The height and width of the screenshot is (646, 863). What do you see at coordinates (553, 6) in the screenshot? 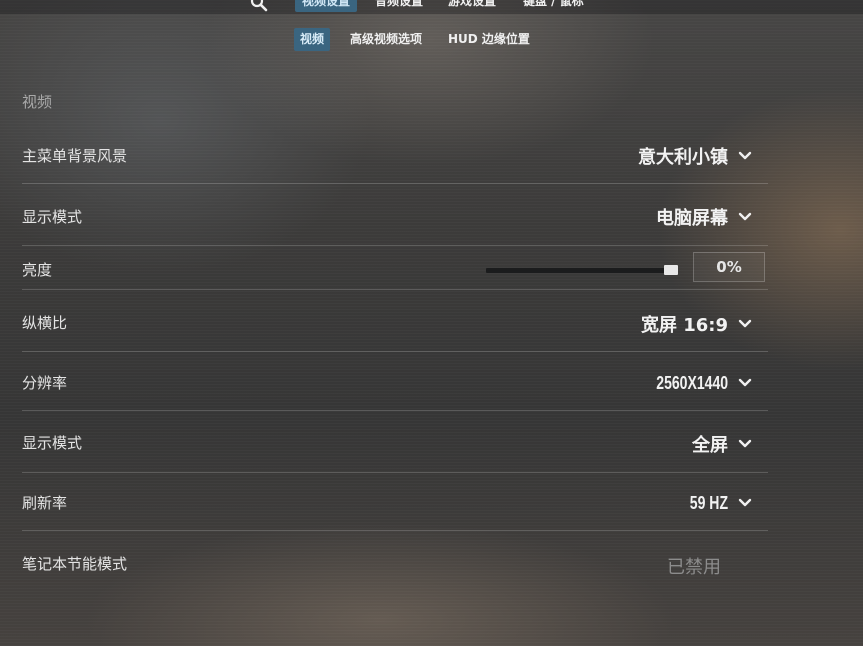
I see `tab-keyboard-mouse: 键盘 / 鼠标` at bounding box center [553, 6].